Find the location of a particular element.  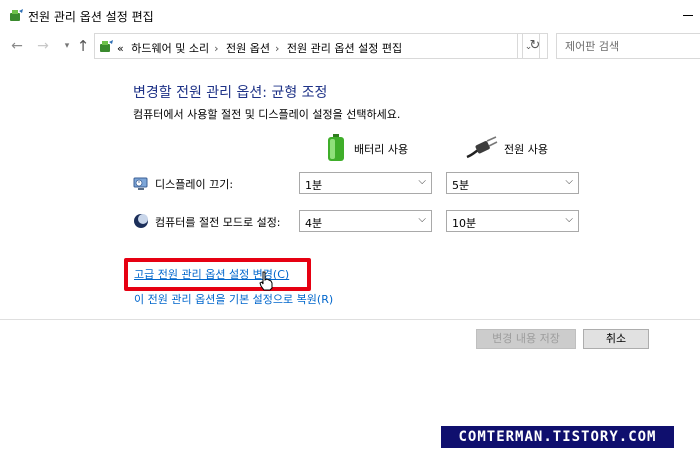

moon-icon is located at coordinates (141, 221).